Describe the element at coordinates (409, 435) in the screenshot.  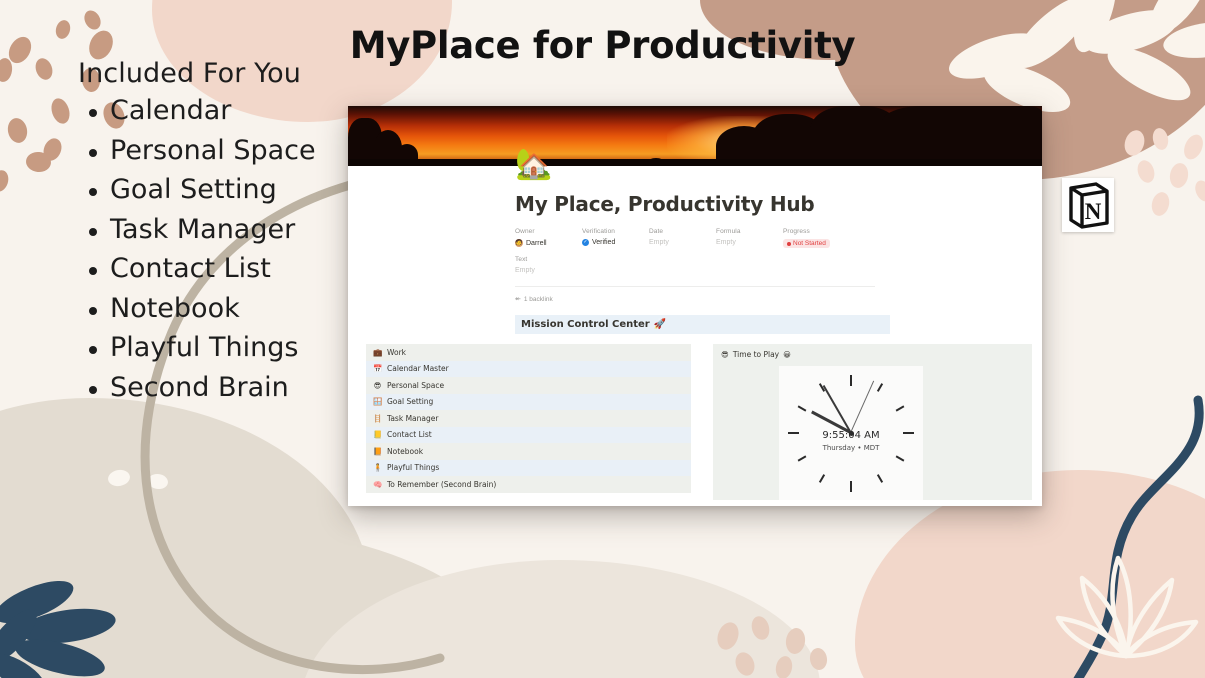
I see `row-label: Contact List` at that location.